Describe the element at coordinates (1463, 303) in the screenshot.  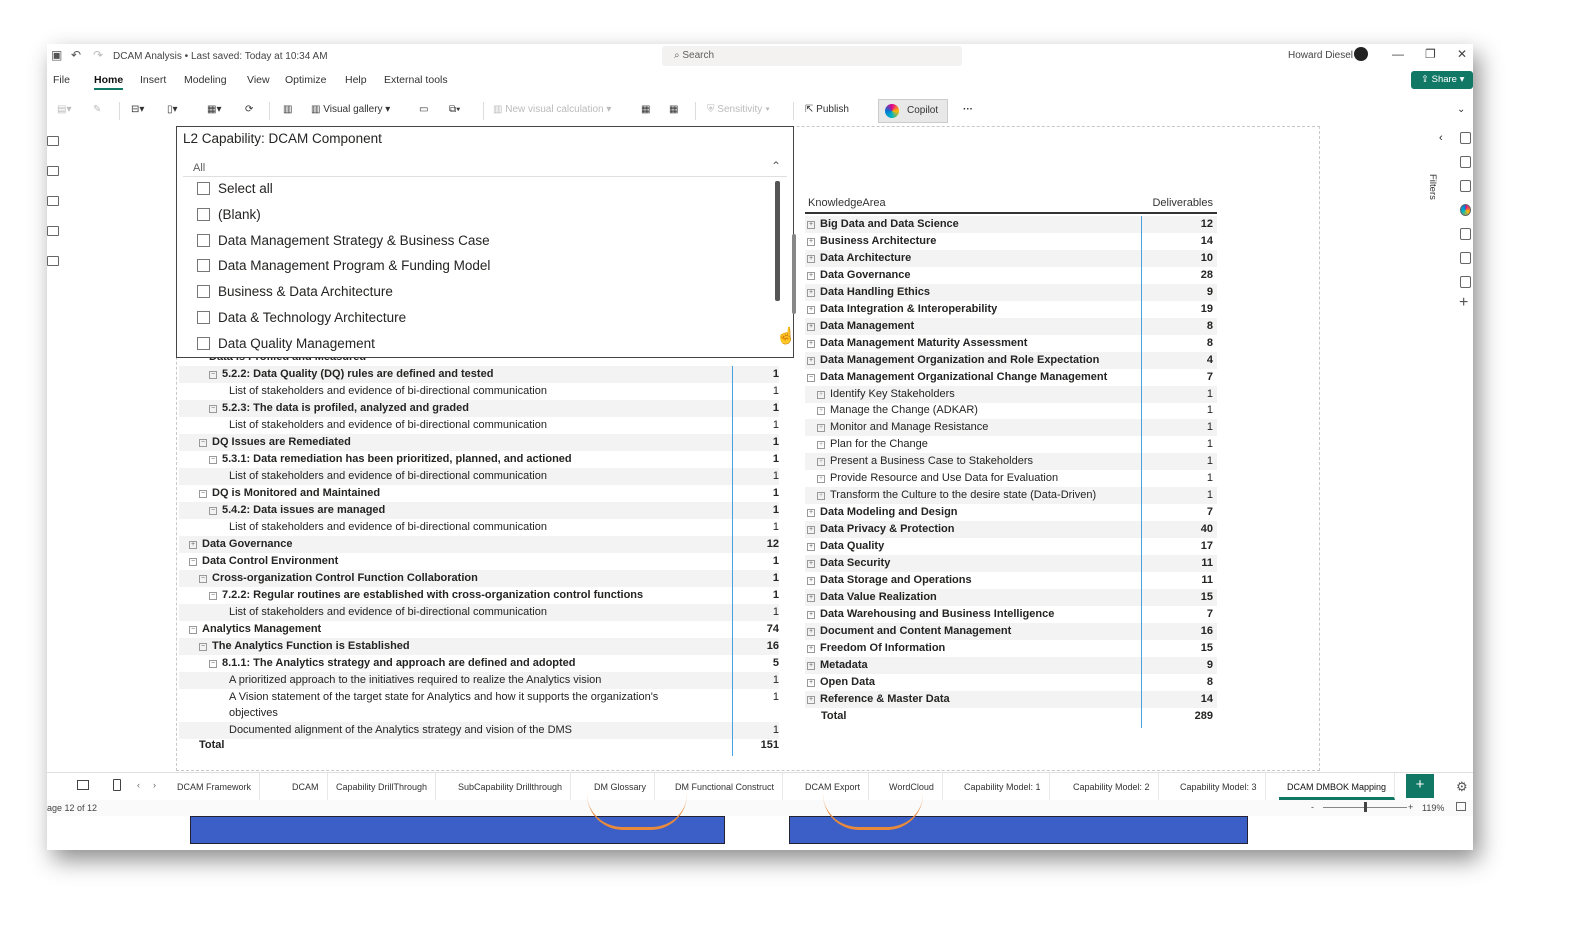
I see `add-pane-icon: +` at that location.